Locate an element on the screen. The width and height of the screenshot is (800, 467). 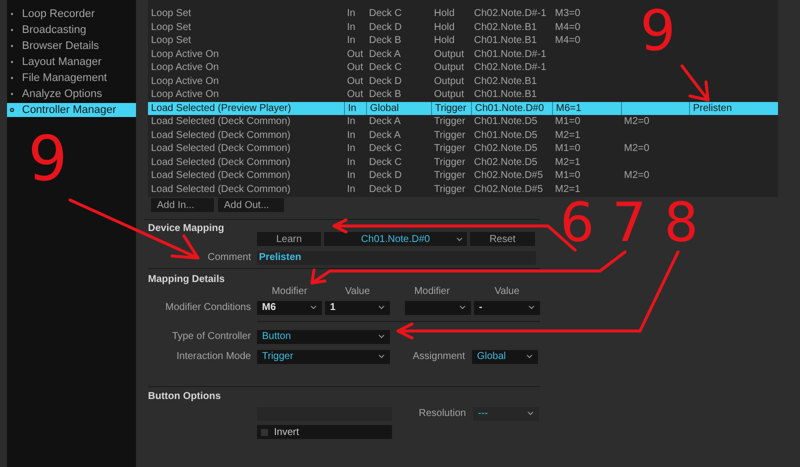
sidebar-item: Analyze Options is located at coordinates (71, 94).